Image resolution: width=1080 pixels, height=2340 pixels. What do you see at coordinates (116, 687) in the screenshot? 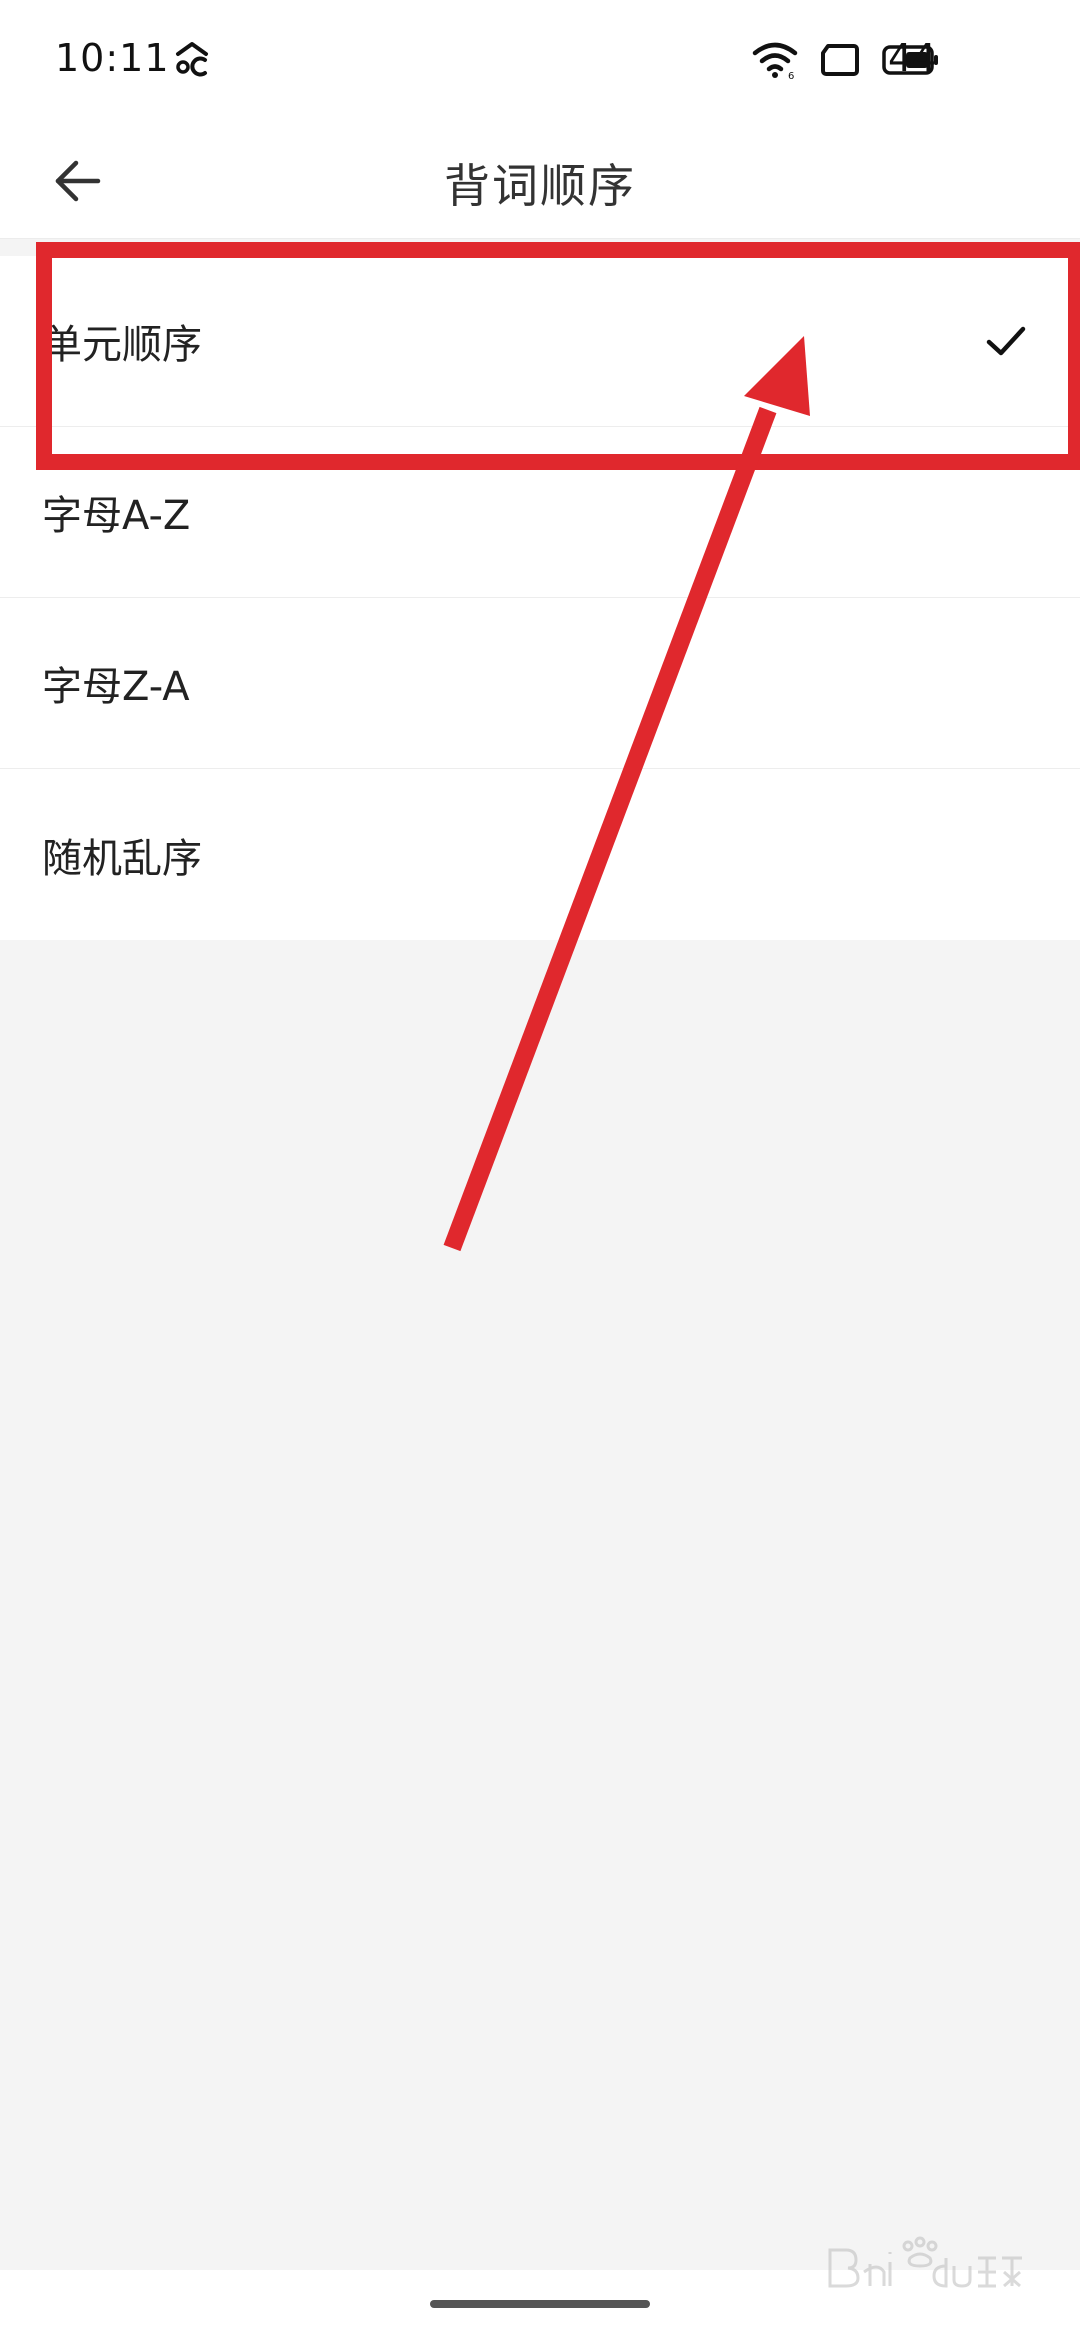
I see `option-label: 字母Z-A` at bounding box center [116, 687].